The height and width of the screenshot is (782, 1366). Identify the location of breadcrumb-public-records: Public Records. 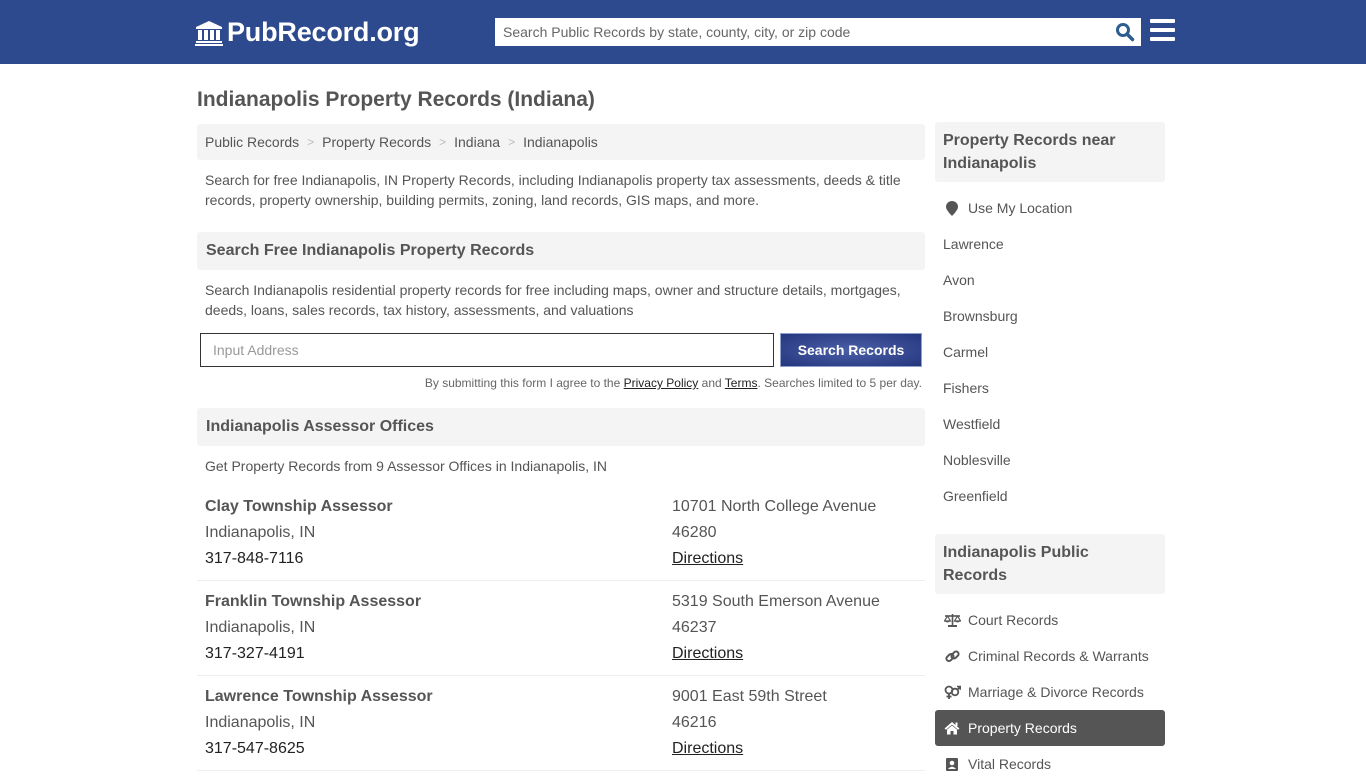
(252, 142).